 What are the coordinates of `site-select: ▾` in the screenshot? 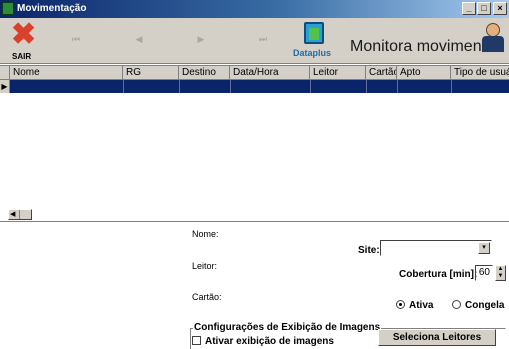 It's located at (436, 248).